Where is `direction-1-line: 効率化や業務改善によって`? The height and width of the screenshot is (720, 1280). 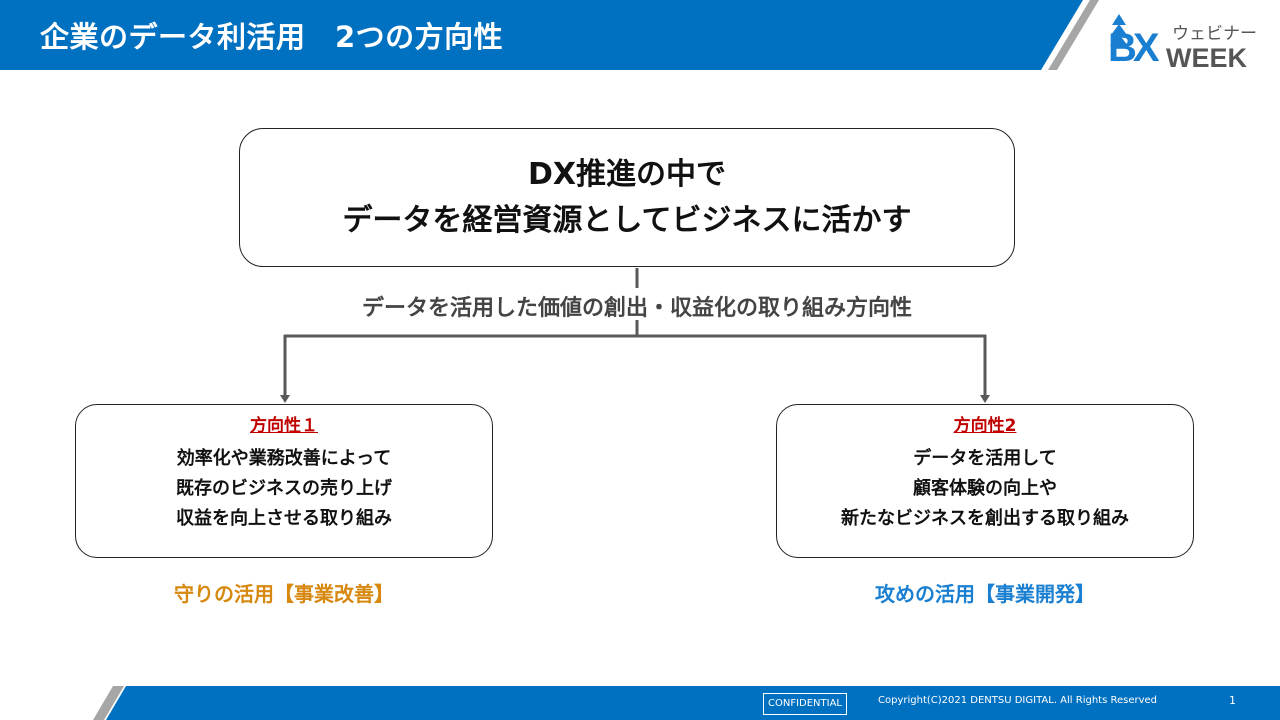 direction-1-line: 効率化や業務改善によって is located at coordinates (284, 458).